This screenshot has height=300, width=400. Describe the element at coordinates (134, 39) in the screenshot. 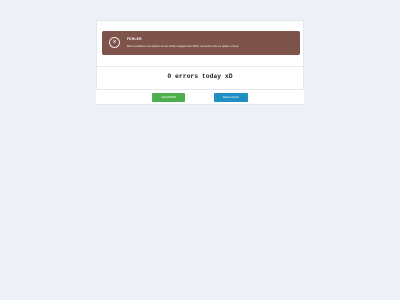

I see `alert-title: FEHLER` at that location.